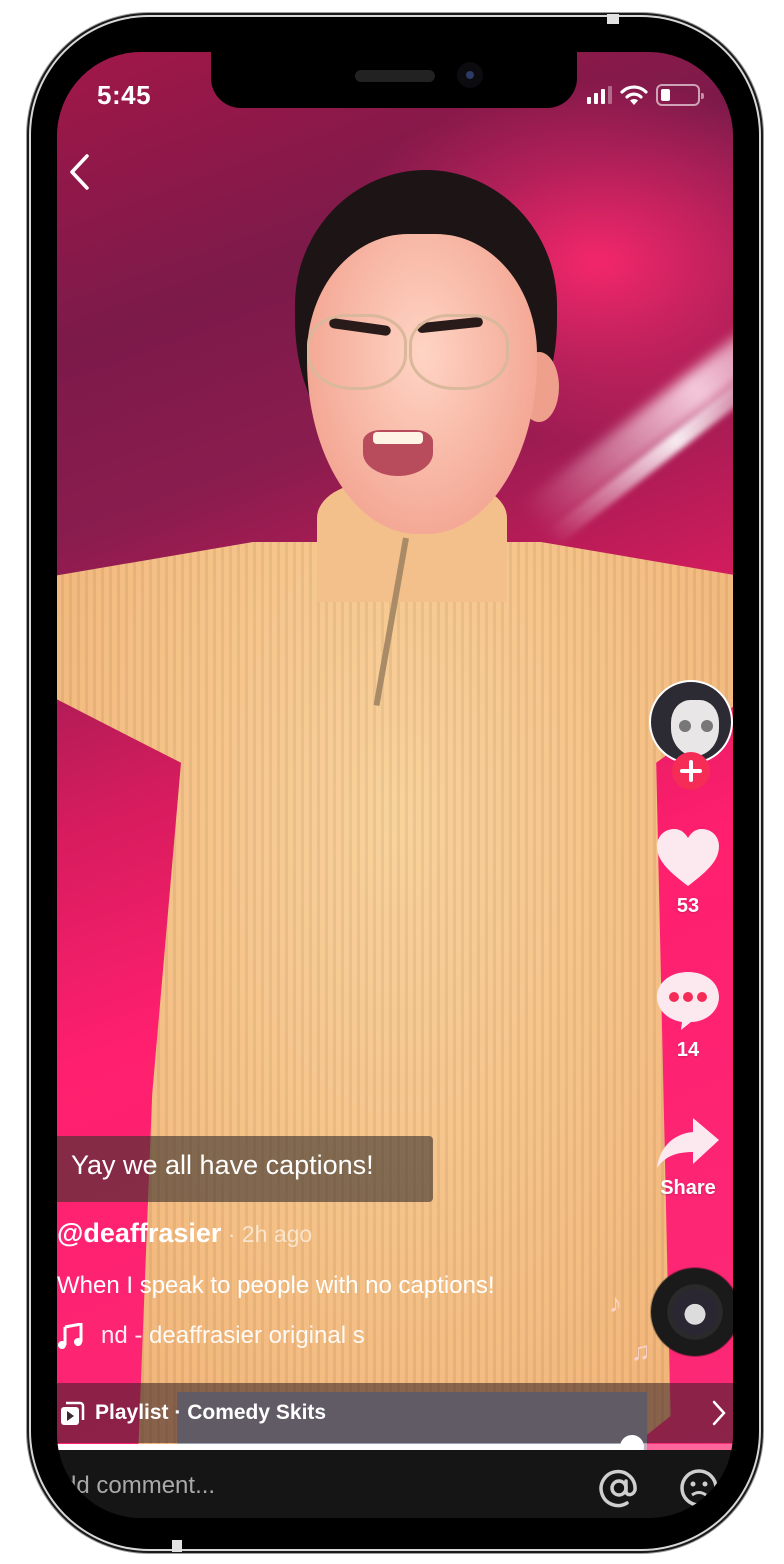 The width and height of the screenshot is (784, 1564). What do you see at coordinates (222, 1165) in the screenshot?
I see `caption-text: Yay we all have captions!` at bounding box center [222, 1165].